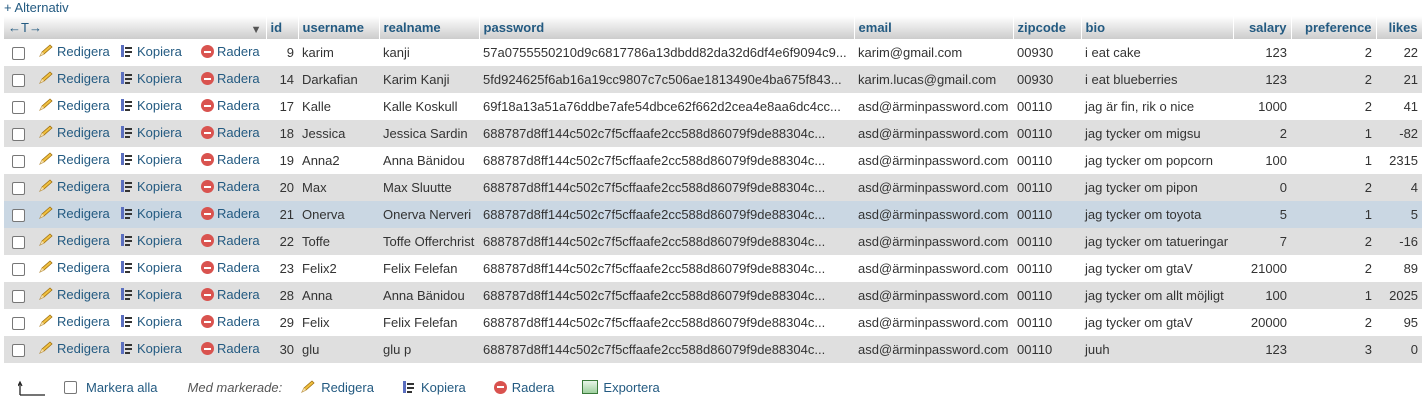 Image resolution: width=1426 pixels, height=410 pixels. Describe the element at coordinates (667, 27) in the screenshot. I see `column-header-password: password` at that location.